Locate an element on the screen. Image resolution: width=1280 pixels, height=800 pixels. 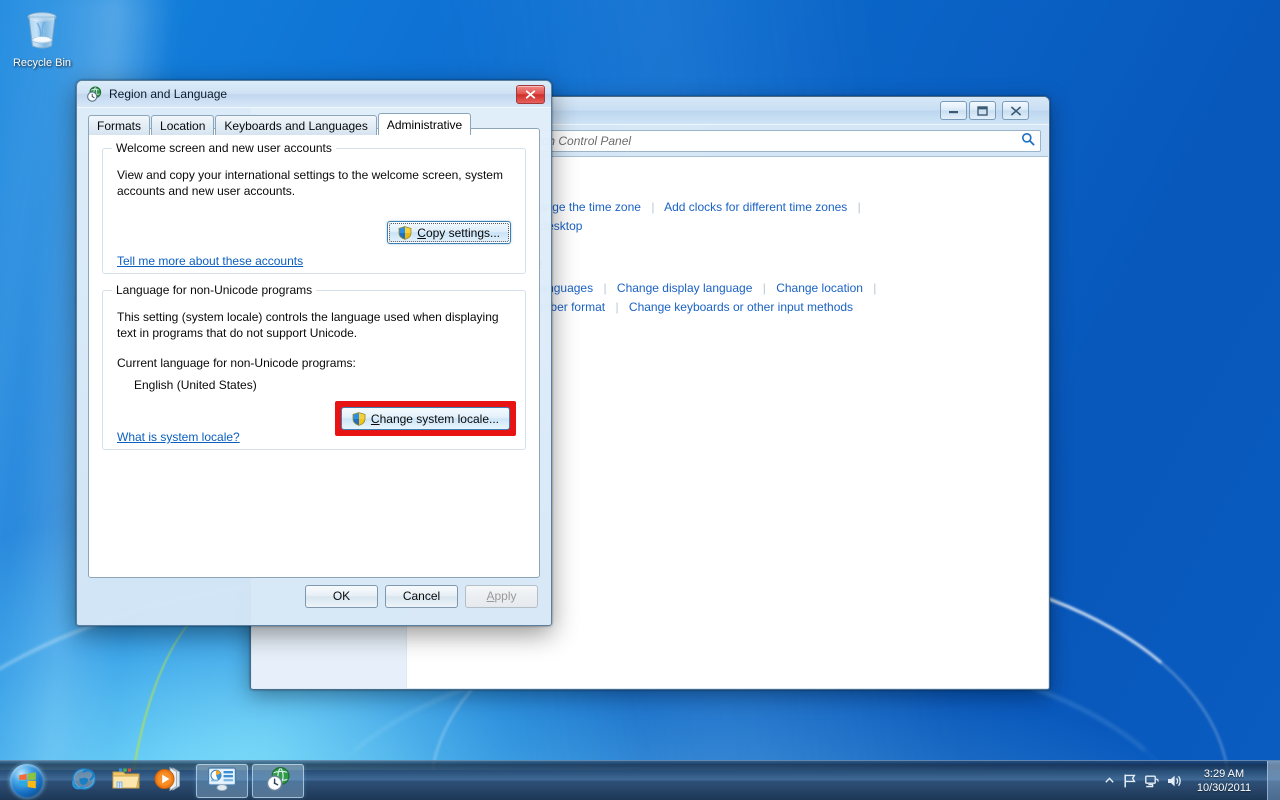
tab-administrative: Administrative is located at coordinates (424, 124).